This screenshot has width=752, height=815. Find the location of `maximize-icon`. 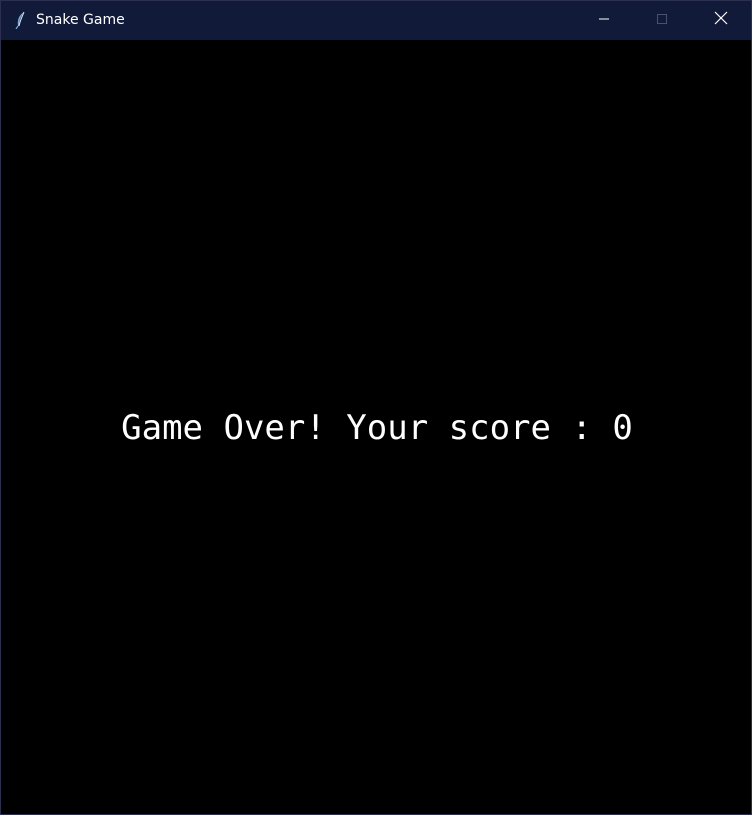

maximize-icon is located at coordinates (662, 21).